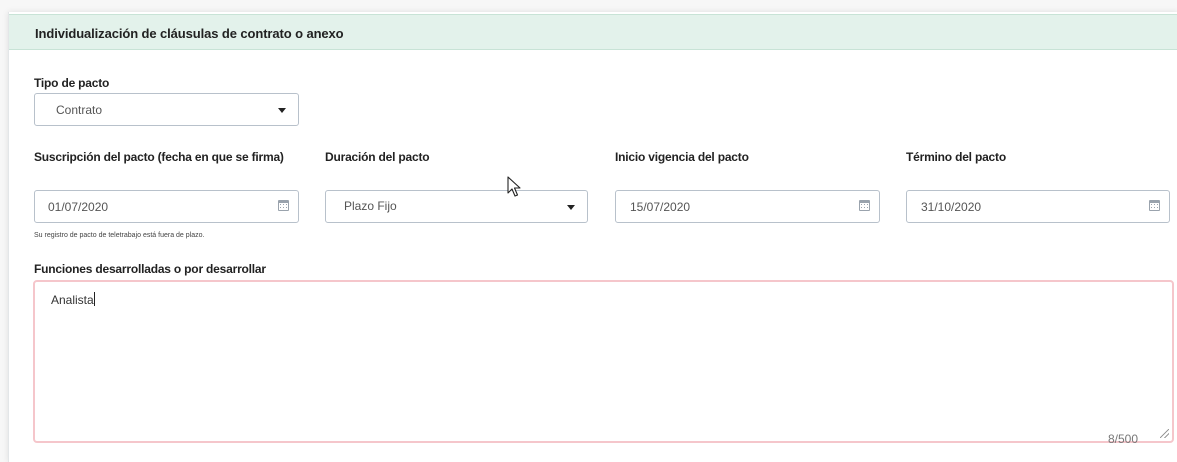 The width and height of the screenshot is (1177, 462). Describe the element at coordinates (660, 207) in the screenshot. I see `inicio-date-value: 15/07/2020` at that location.